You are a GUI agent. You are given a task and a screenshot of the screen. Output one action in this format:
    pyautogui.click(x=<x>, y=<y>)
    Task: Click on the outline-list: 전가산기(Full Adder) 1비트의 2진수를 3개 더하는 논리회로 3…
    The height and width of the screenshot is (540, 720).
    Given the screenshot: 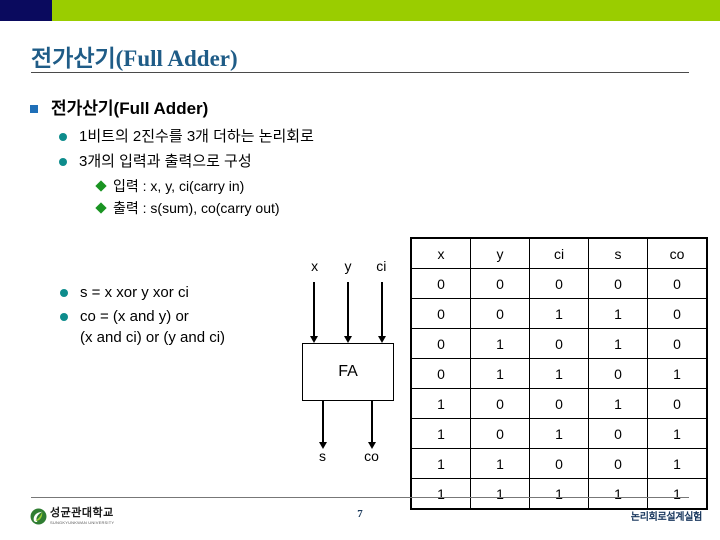 What is the action you would take?
    pyautogui.click(x=245, y=159)
    